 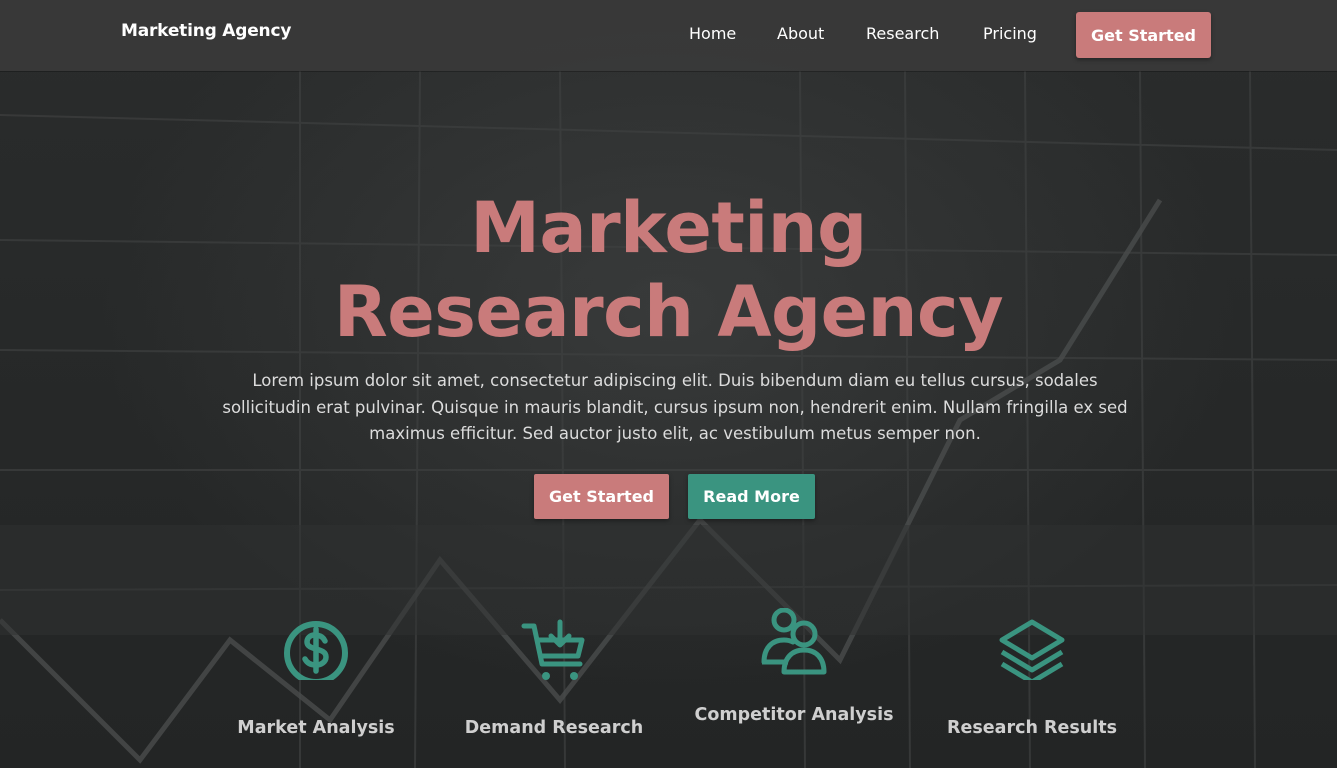 What do you see at coordinates (1032, 649) in the screenshot?
I see `layers-icon` at bounding box center [1032, 649].